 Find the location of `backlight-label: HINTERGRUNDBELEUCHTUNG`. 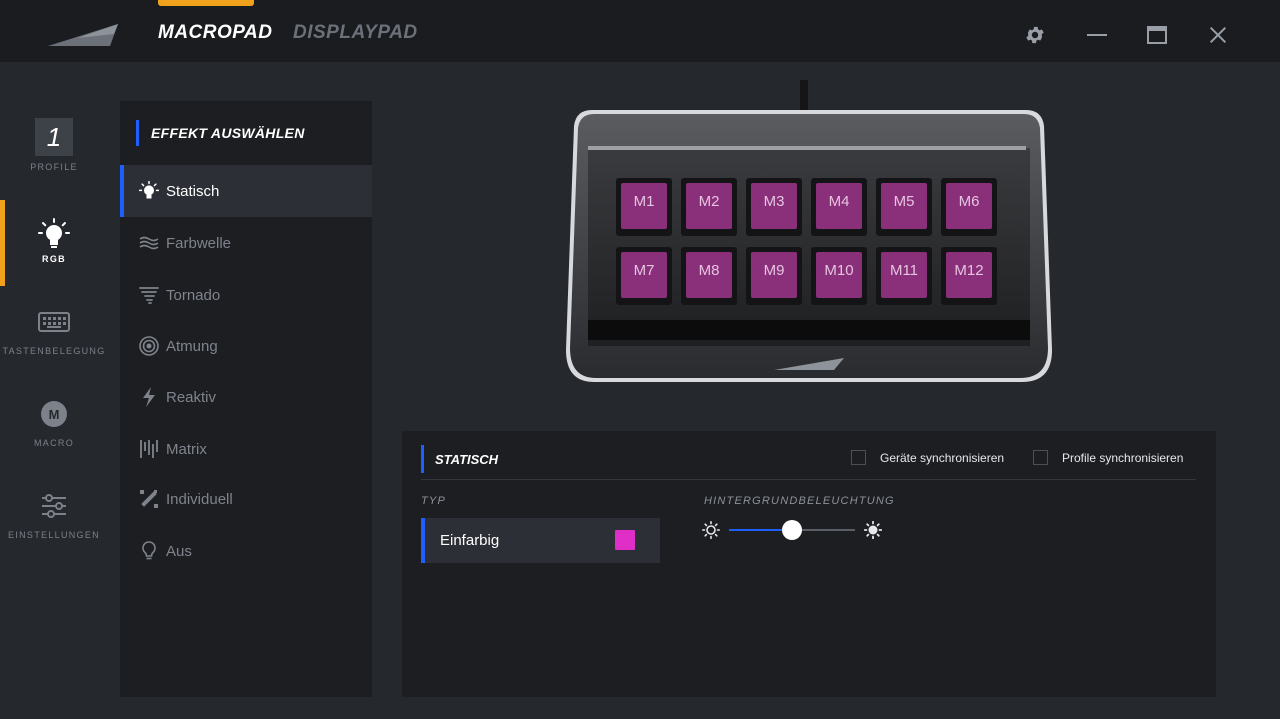

backlight-label: HINTERGRUNDBELEUCHTUNG is located at coordinates (799, 501).